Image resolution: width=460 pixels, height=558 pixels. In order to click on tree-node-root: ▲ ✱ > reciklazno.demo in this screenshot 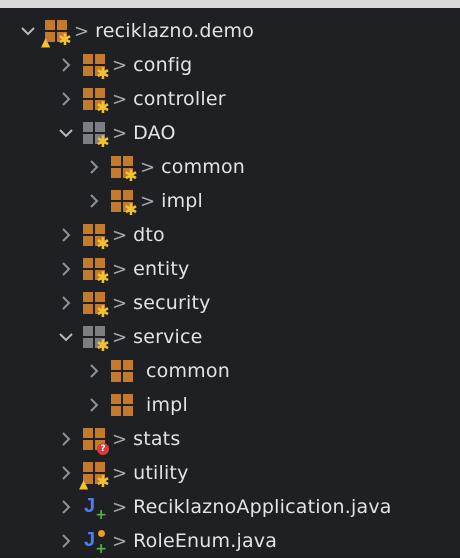, I will do `click(137, 31)`.